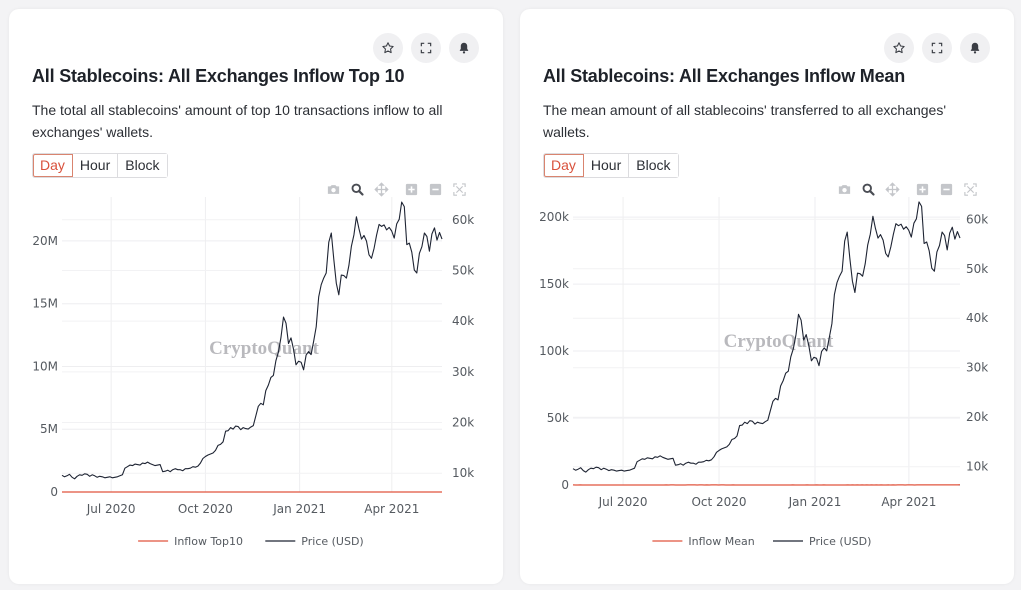 This screenshot has height=590, width=1021. I want to click on y-left-tick-label: 5M, so click(49, 429).